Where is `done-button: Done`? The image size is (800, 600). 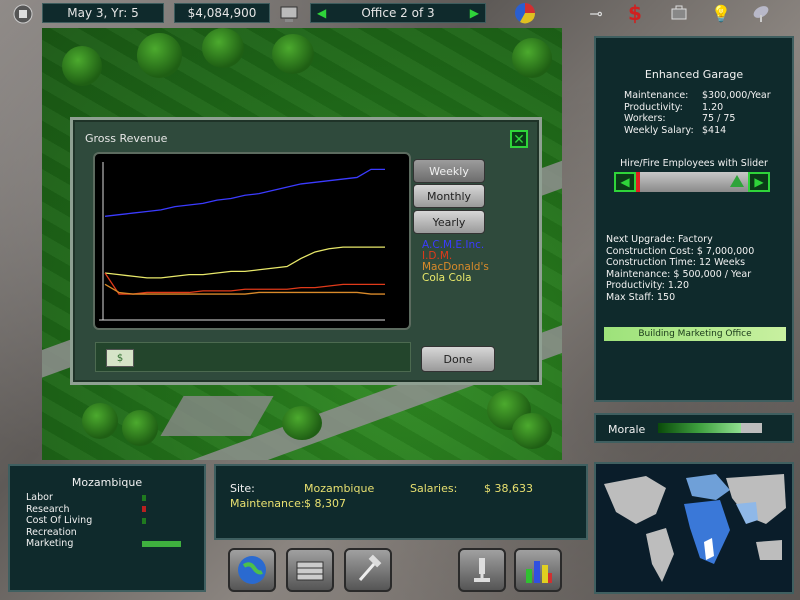
done-button: Done is located at coordinates (458, 359).